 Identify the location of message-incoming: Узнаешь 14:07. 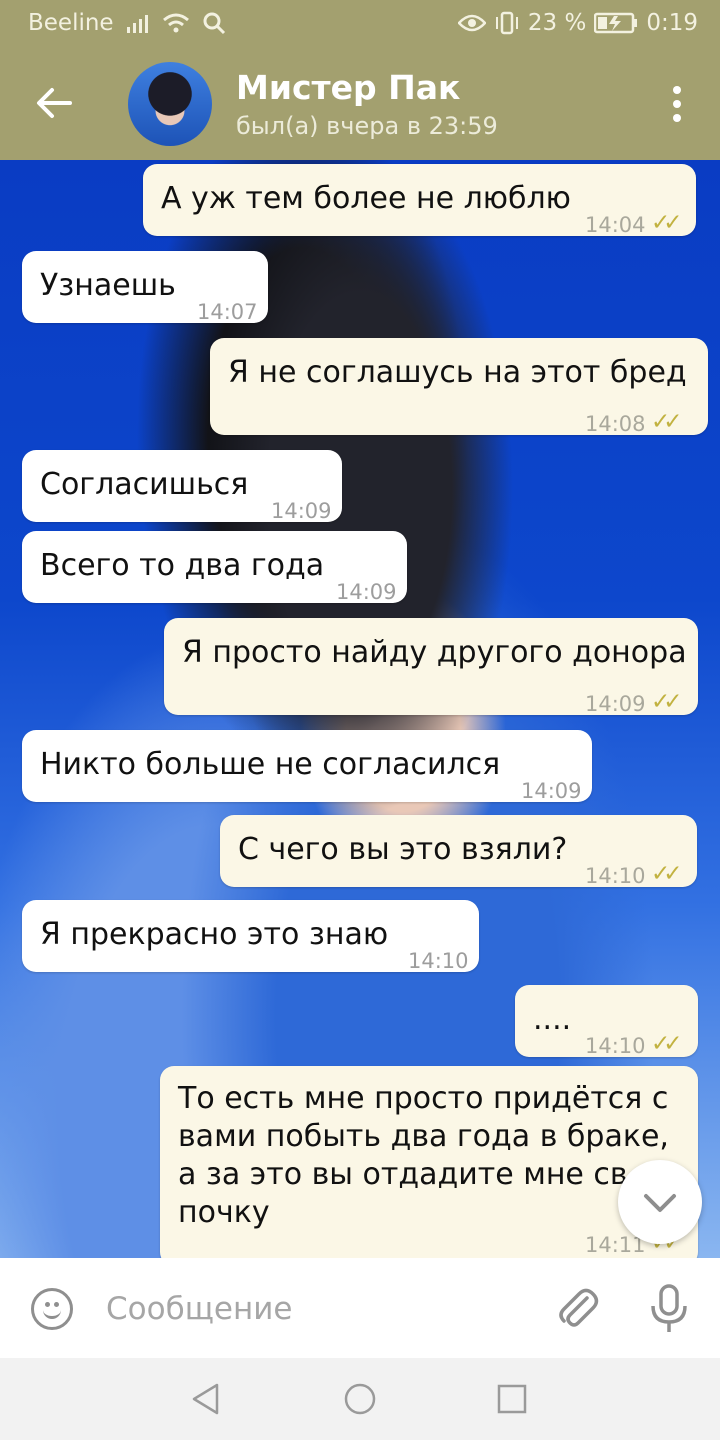
(145, 287).